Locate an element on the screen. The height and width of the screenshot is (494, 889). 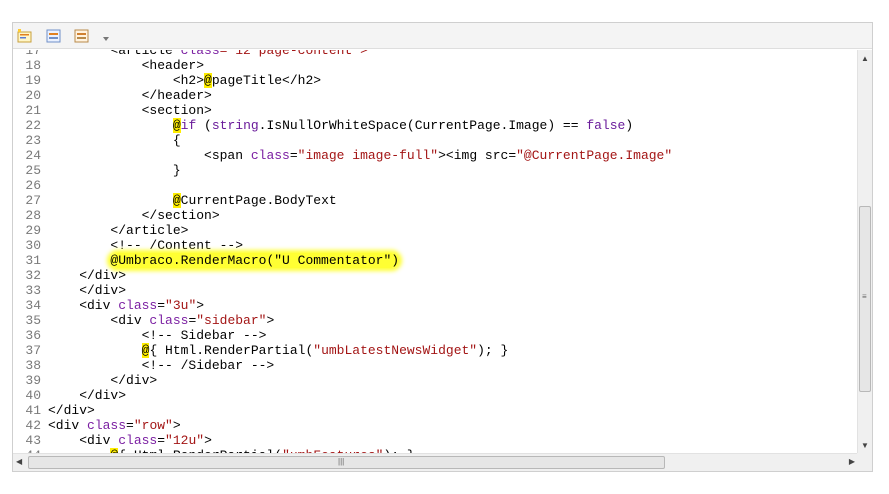
code-line: 41 </div> is located at coordinates (435, 410).